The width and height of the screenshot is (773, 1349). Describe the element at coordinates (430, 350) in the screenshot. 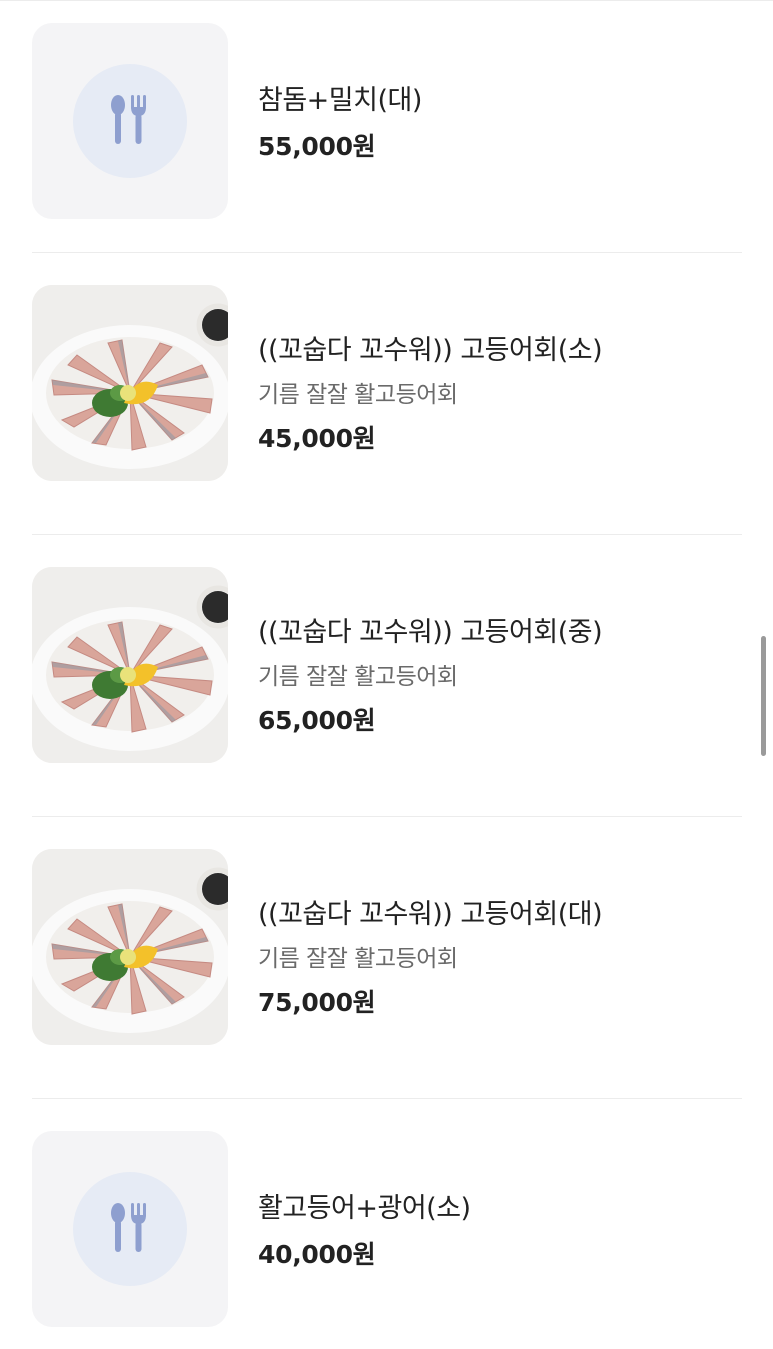

I see `menu-item-name: ((꼬숩다 꼬수워)) 고등어회(소)` at that location.